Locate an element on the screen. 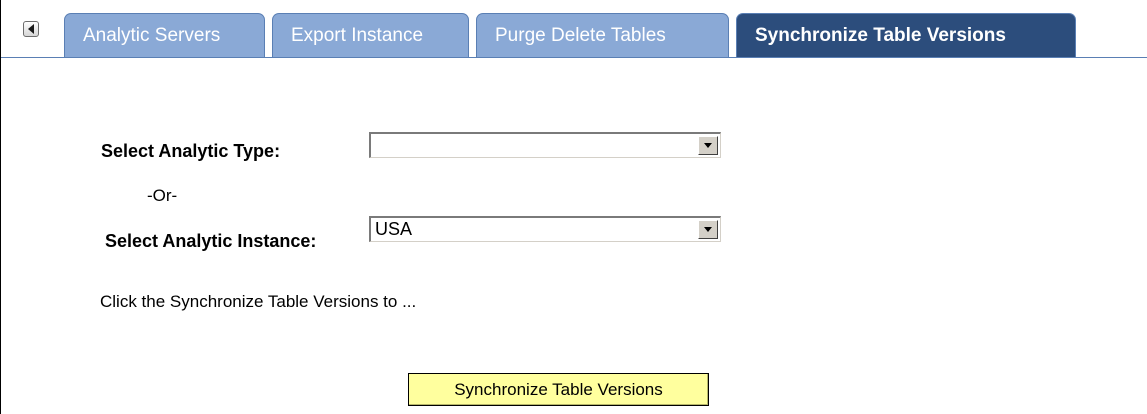 Image resolution: width=1147 pixels, height=414 pixels. or-separator: -Or- is located at coordinates (162, 195).